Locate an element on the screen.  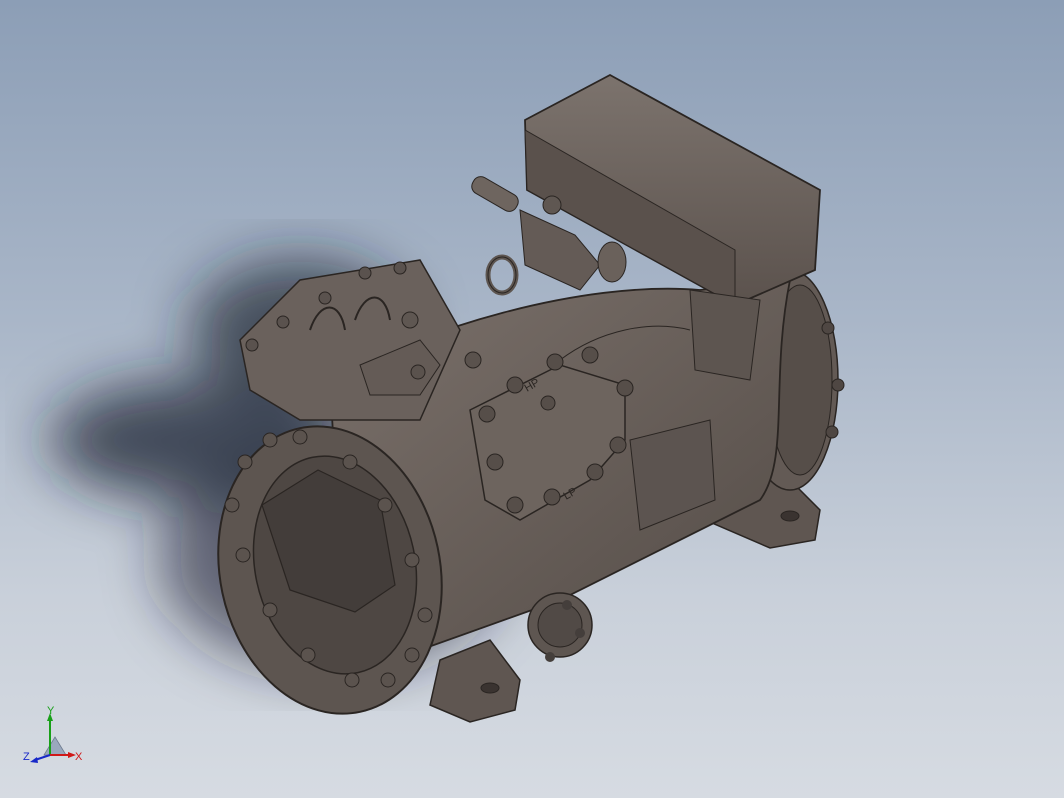
view-triad: Y X Z is located at coordinates (55, 740).